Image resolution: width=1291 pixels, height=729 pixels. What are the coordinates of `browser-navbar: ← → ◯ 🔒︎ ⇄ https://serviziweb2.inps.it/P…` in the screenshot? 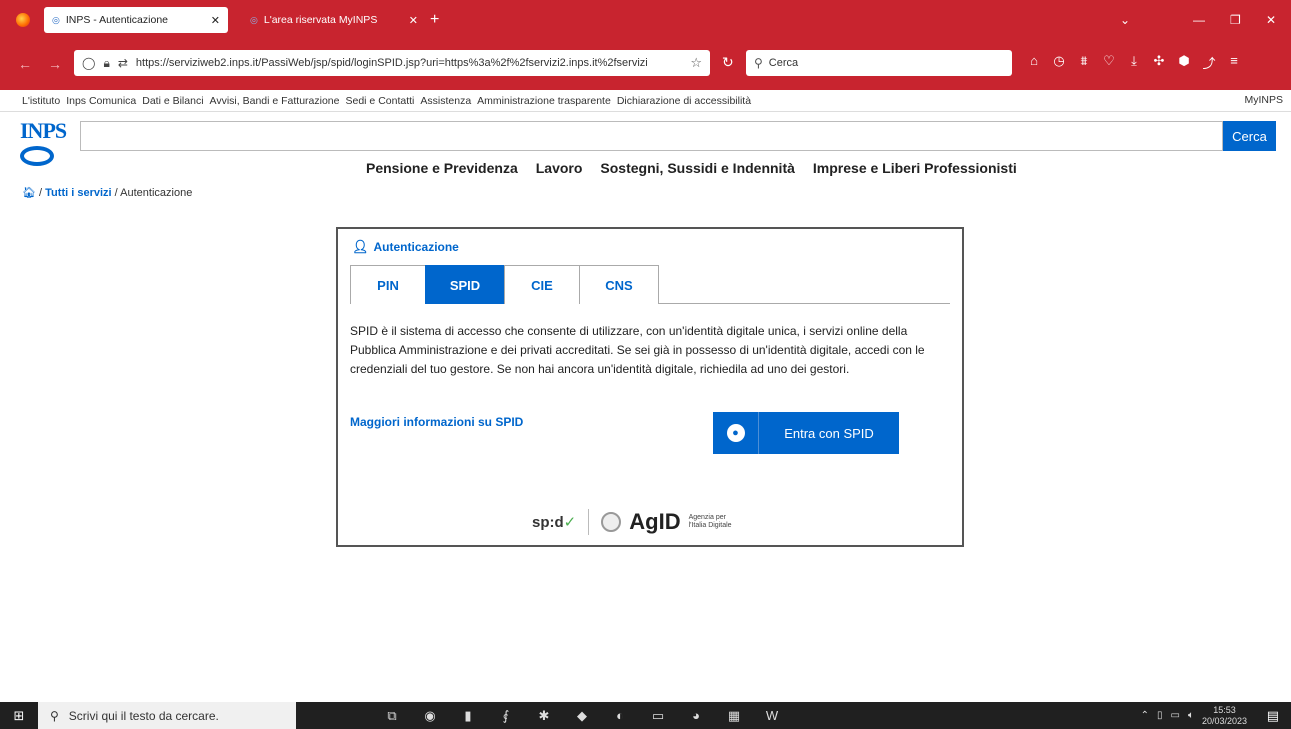 It's located at (645, 65).